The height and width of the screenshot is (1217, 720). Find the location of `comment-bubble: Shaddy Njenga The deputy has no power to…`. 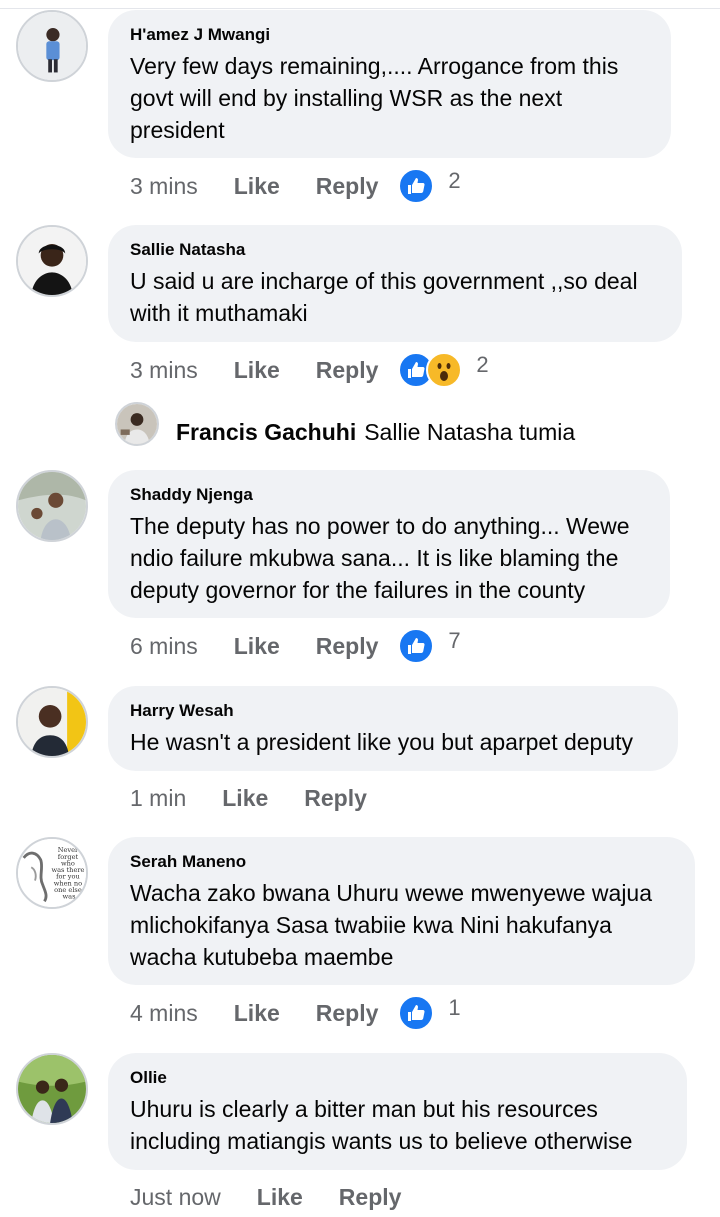

comment-bubble: Shaddy Njenga The deputy has no power to… is located at coordinates (389, 544).